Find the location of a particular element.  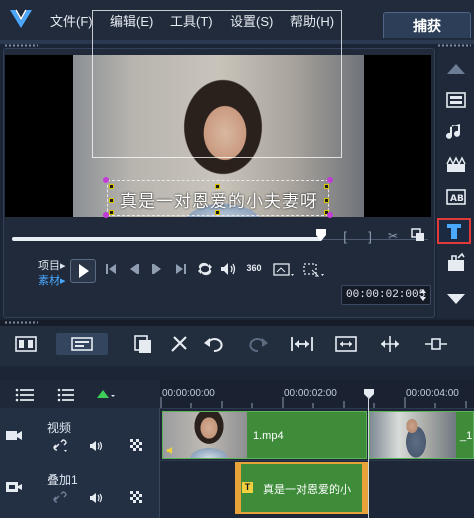

chapter-point-icon is located at coordinates (106, 395).